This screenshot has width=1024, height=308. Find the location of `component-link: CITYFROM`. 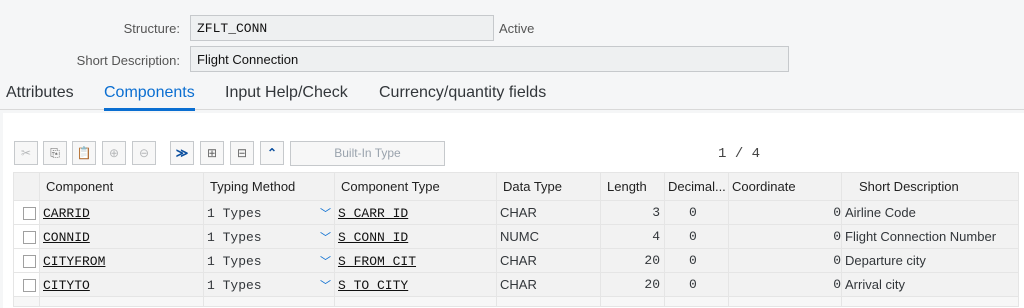

component-link: CITYFROM is located at coordinates (74, 261).